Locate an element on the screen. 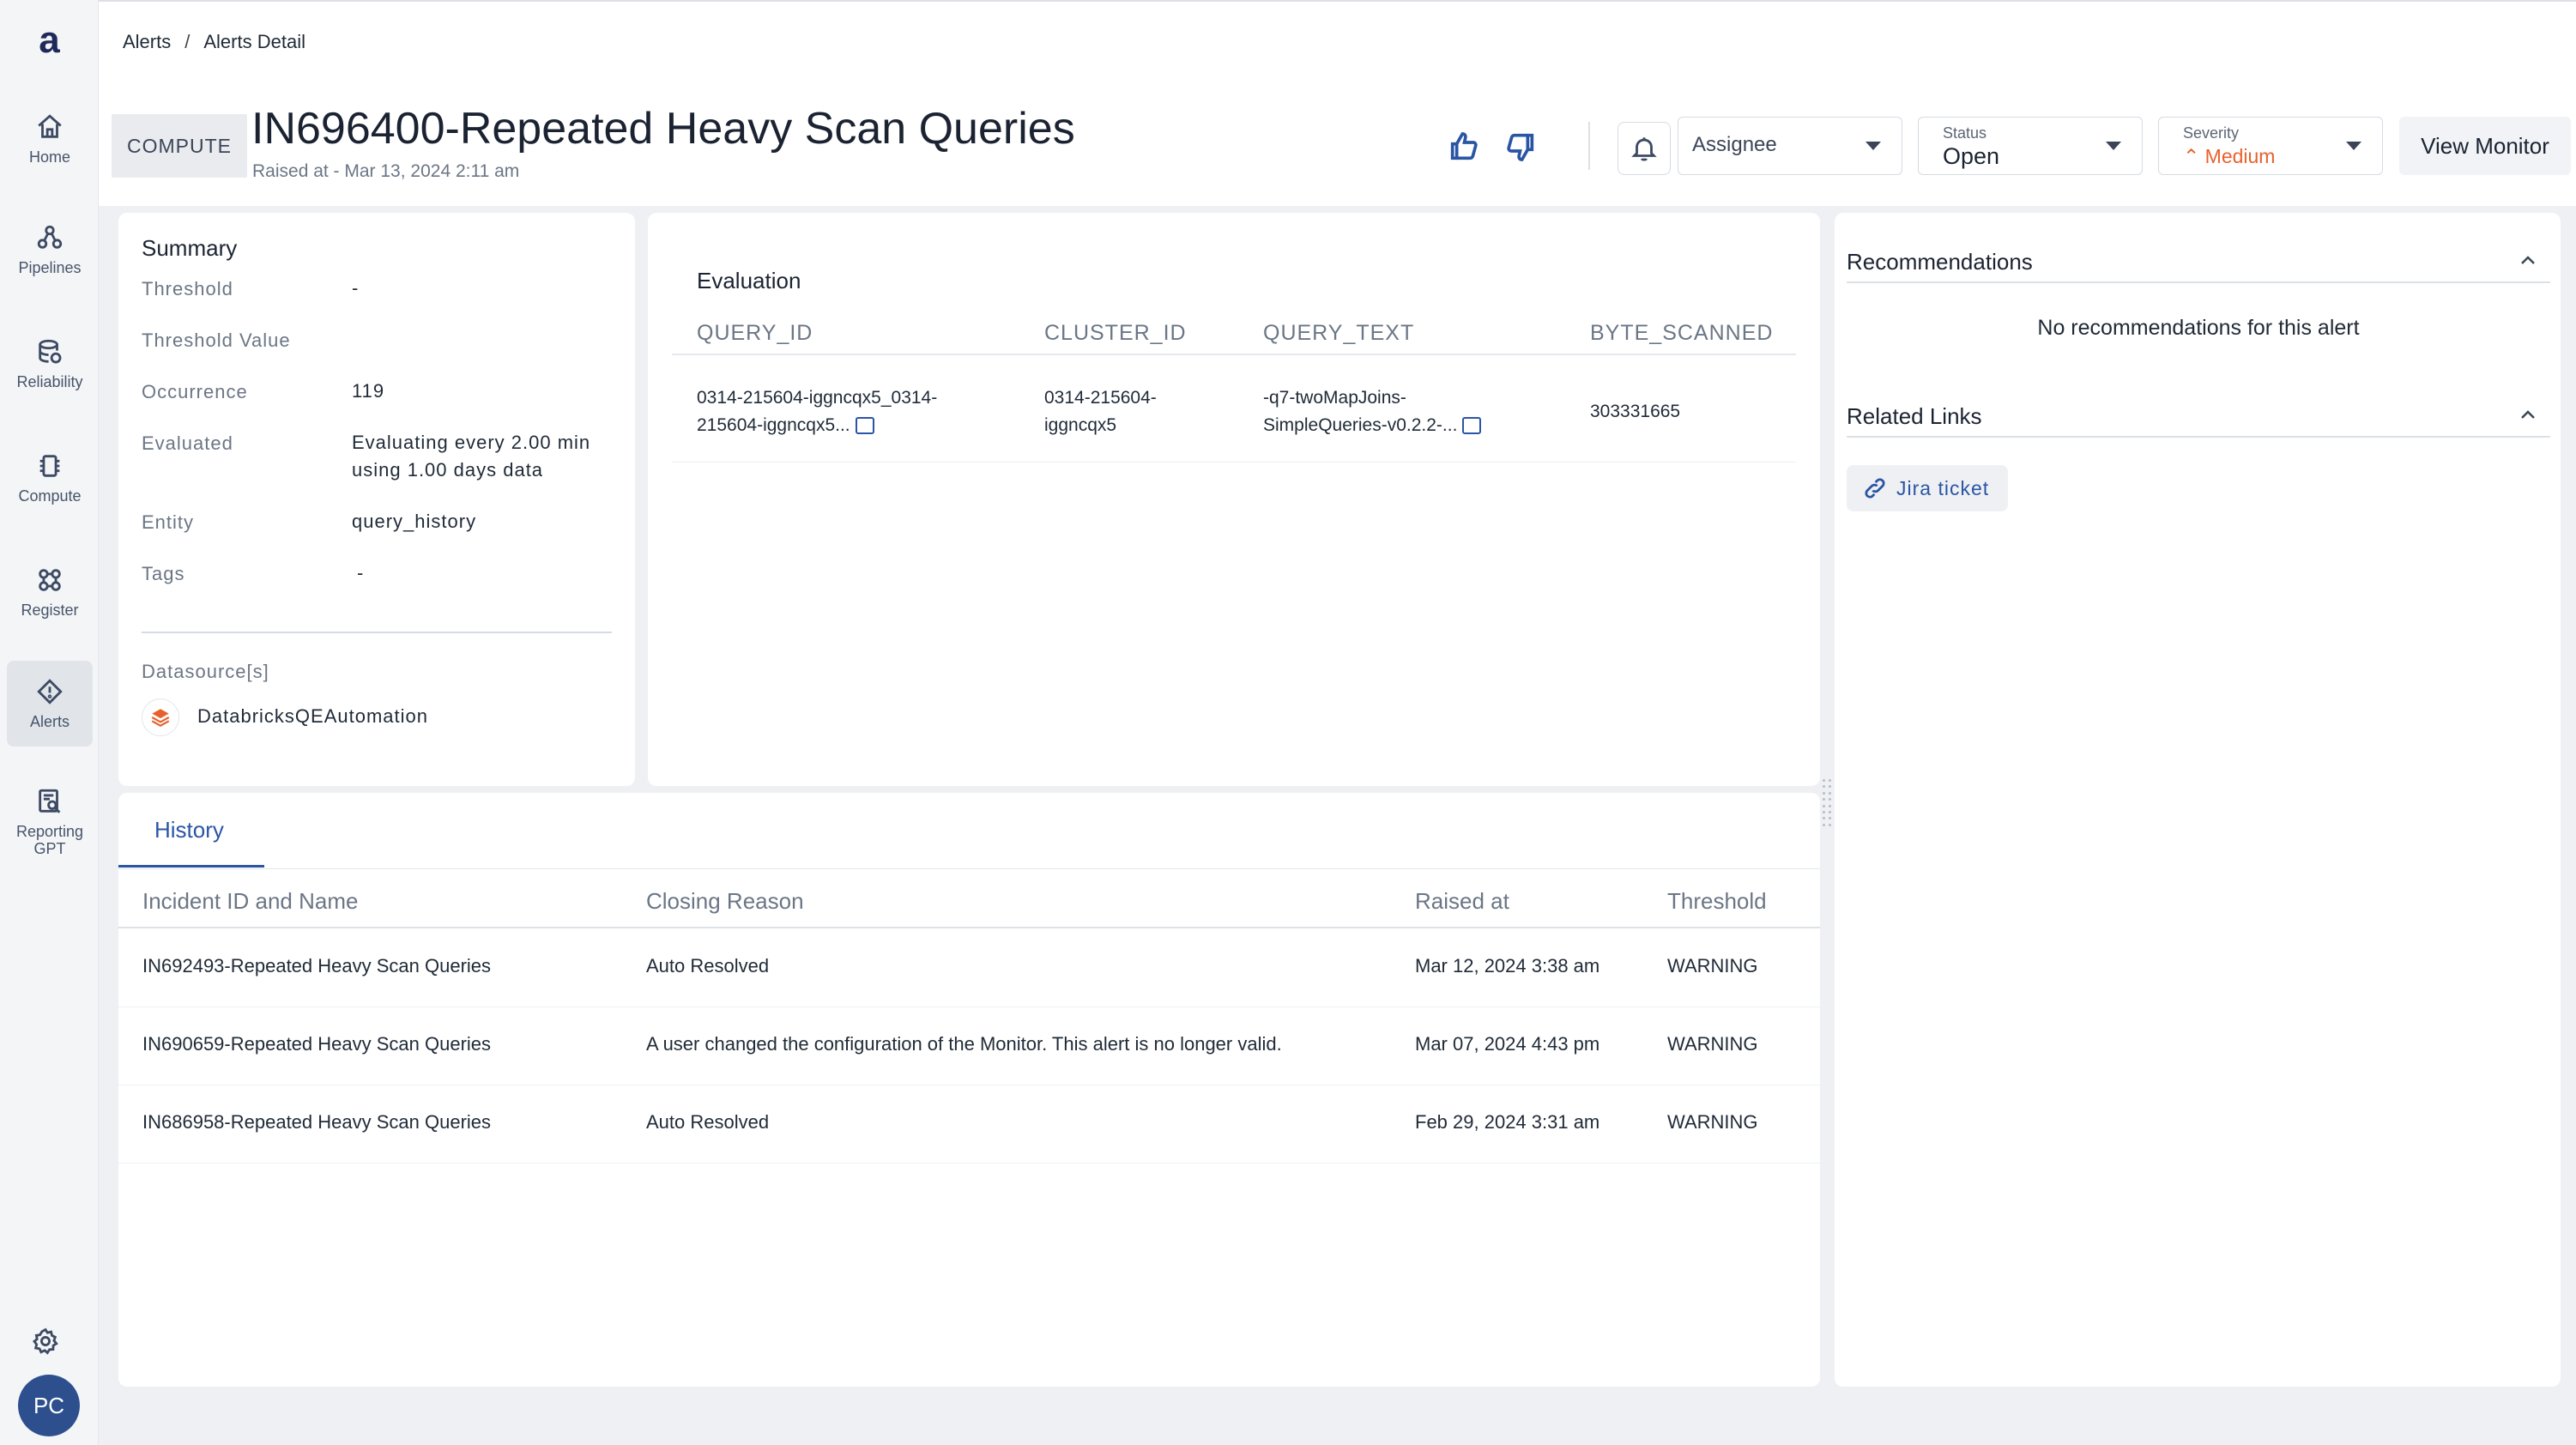 Image resolution: width=2576 pixels, height=1445 pixels. nav-item-home: Home is located at coordinates (50, 139).